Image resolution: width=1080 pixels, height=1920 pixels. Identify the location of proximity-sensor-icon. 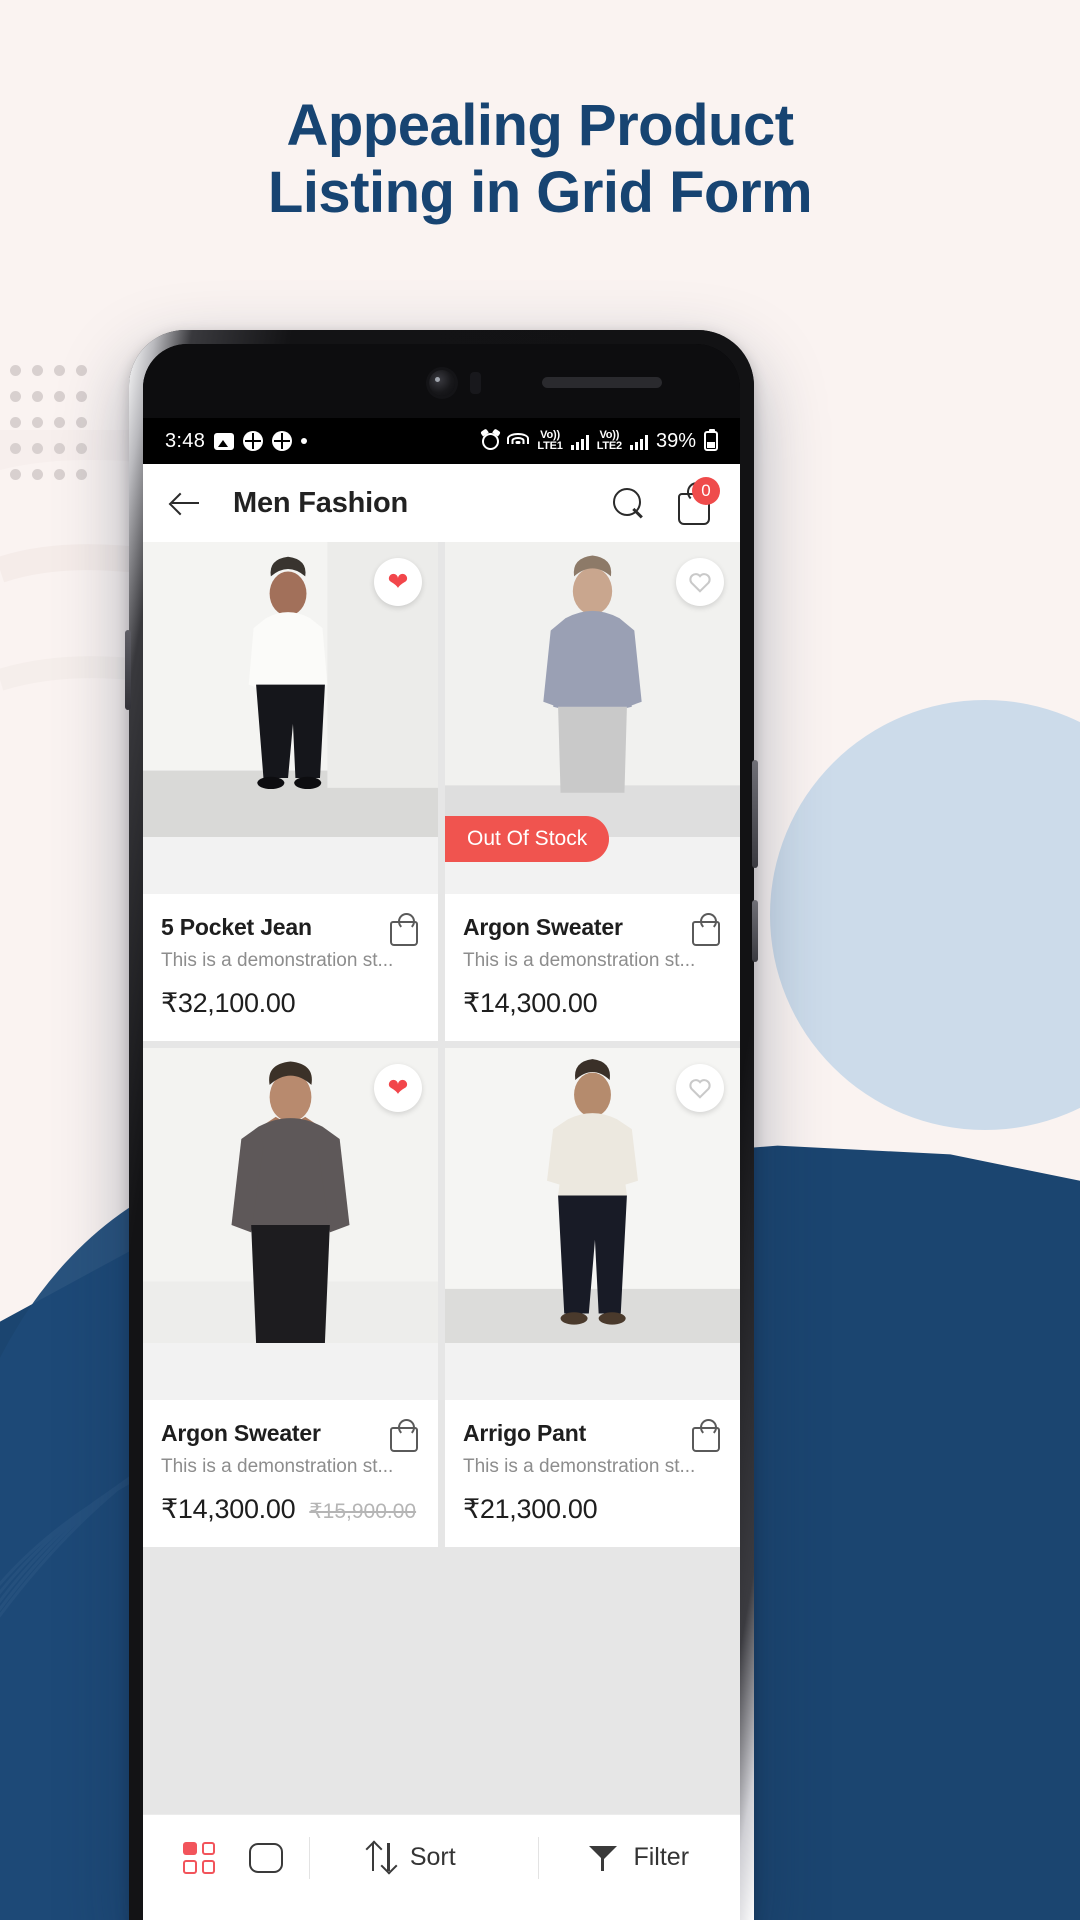
(475, 383).